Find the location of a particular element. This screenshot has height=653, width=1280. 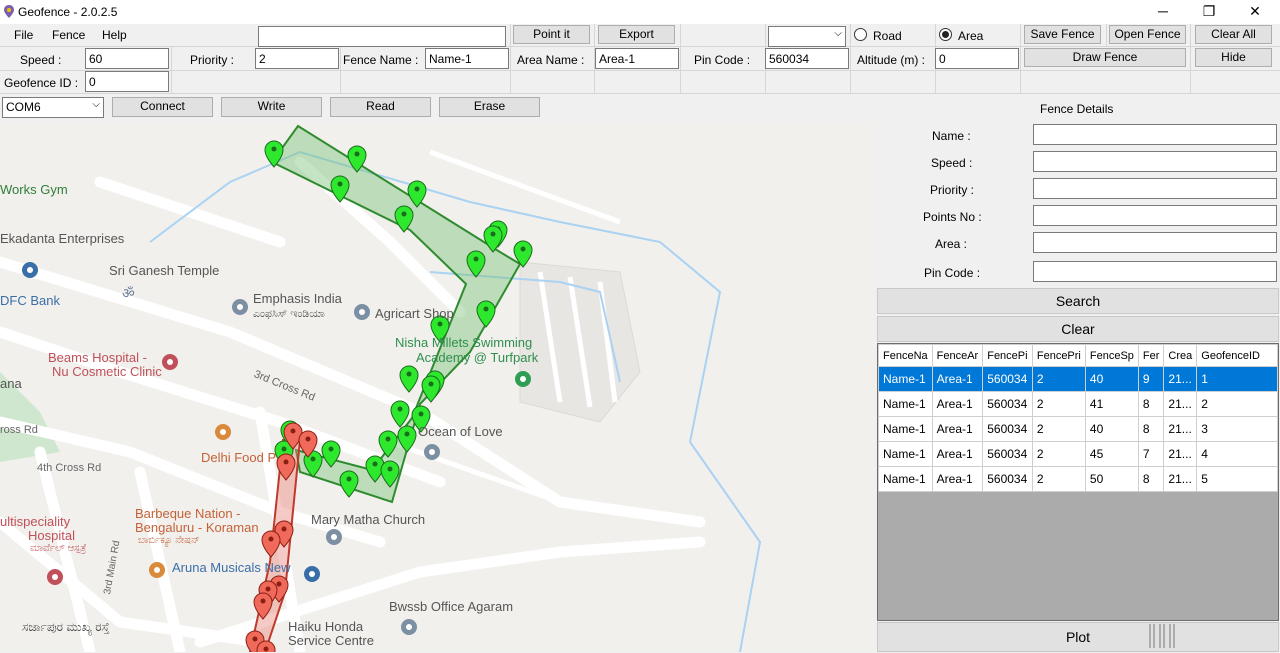

clear-button: Clear is located at coordinates (1078, 329).